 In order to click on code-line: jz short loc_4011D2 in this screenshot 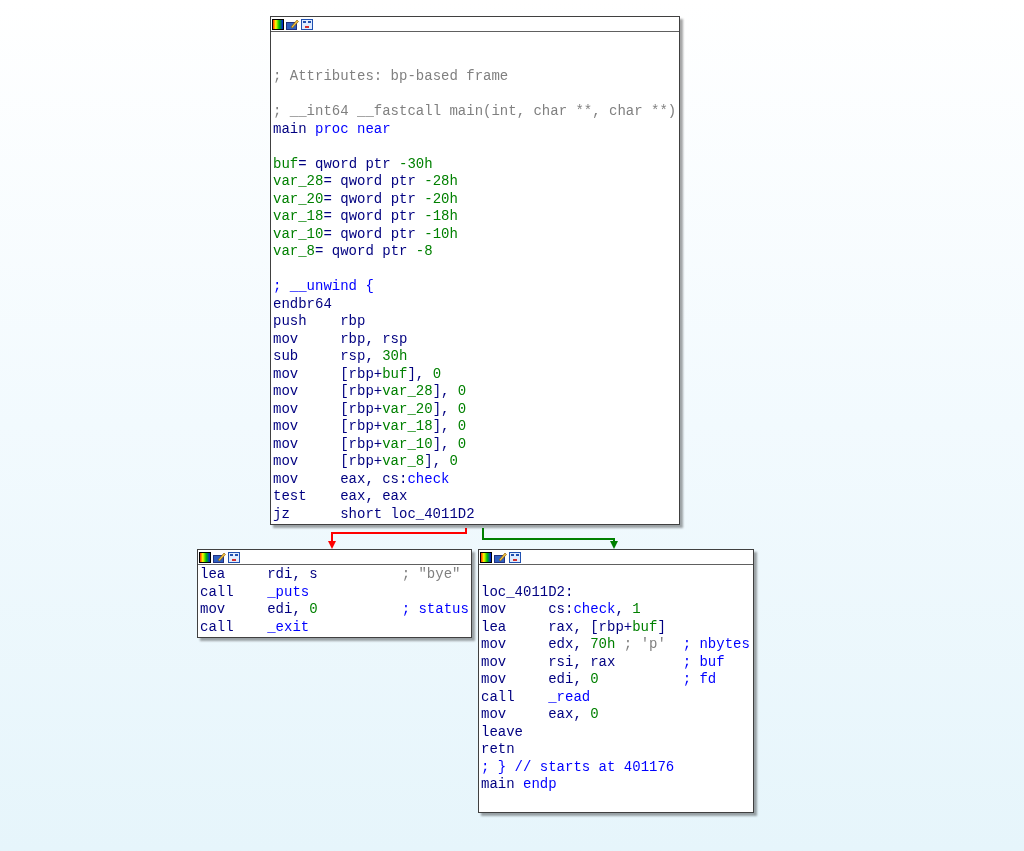, I will do `click(374, 514)`.